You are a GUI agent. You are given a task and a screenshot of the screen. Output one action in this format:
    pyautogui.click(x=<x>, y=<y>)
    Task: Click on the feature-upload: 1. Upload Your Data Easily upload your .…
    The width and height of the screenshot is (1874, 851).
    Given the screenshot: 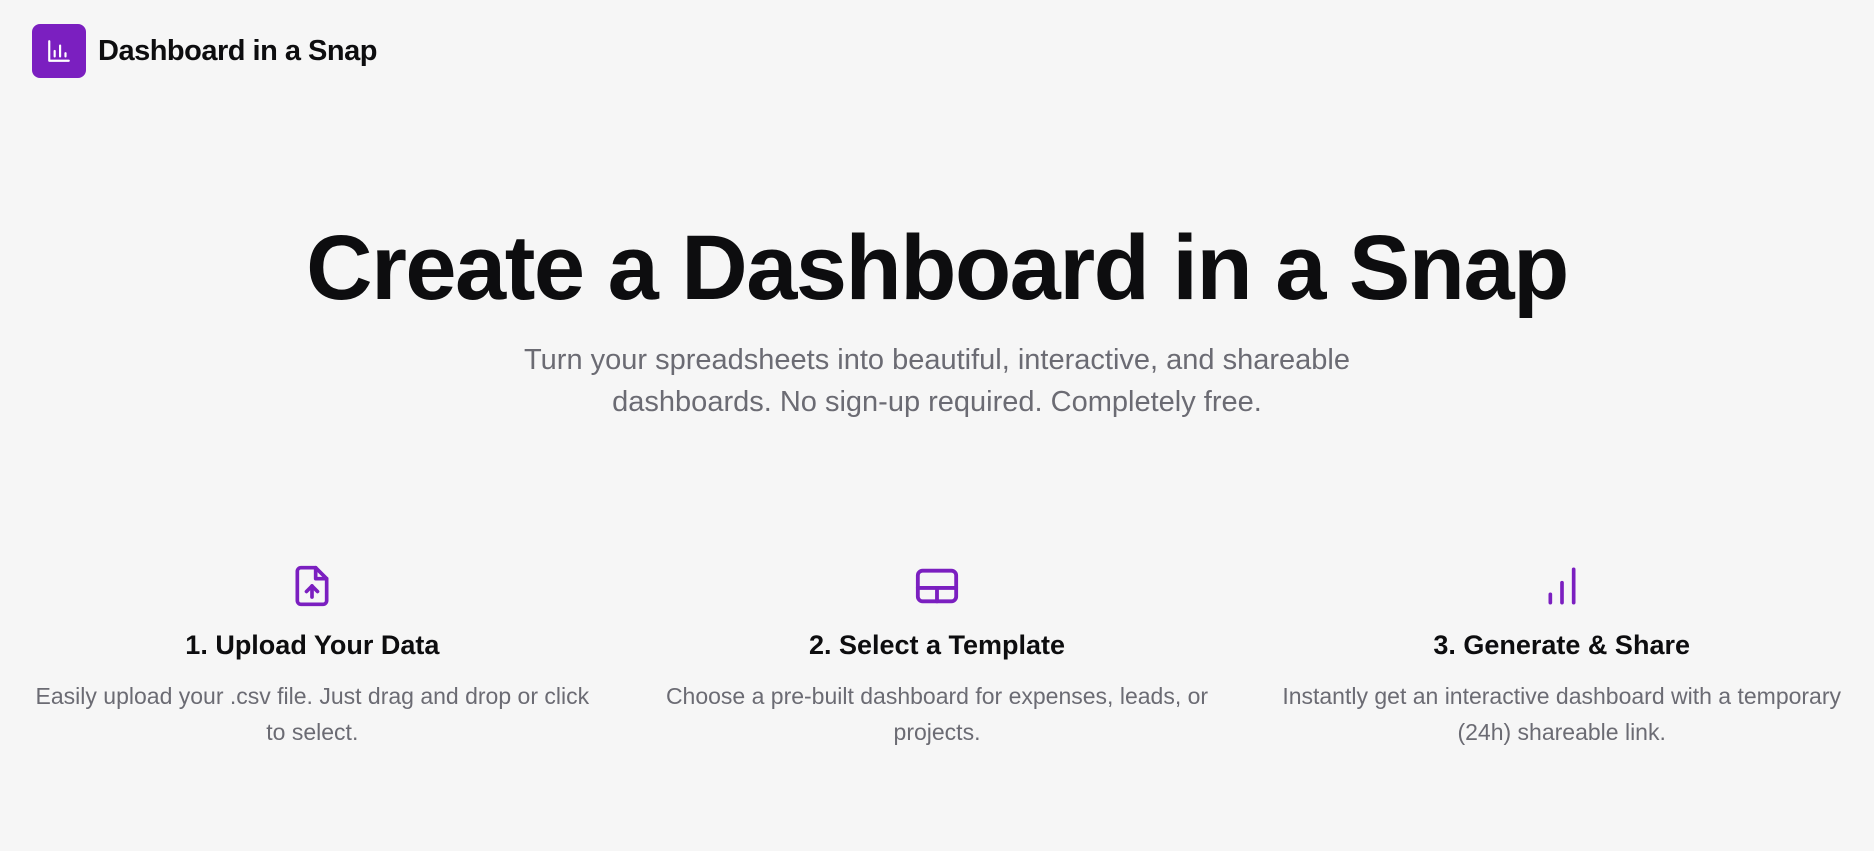 What is the action you would take?
    pyautogui.click(x=312, y=656)
    